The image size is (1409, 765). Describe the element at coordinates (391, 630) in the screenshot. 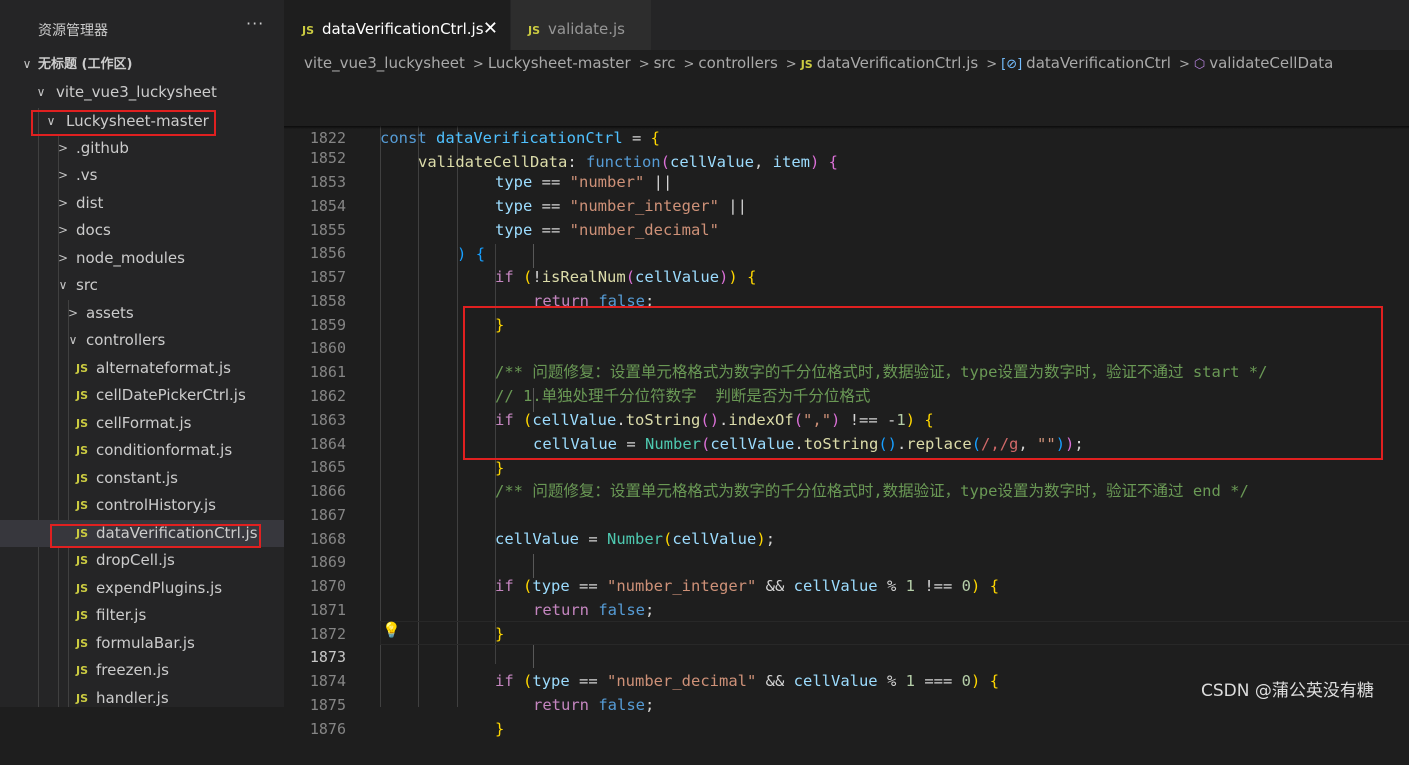

I see `lightbulb-icon: 💡` at that location.